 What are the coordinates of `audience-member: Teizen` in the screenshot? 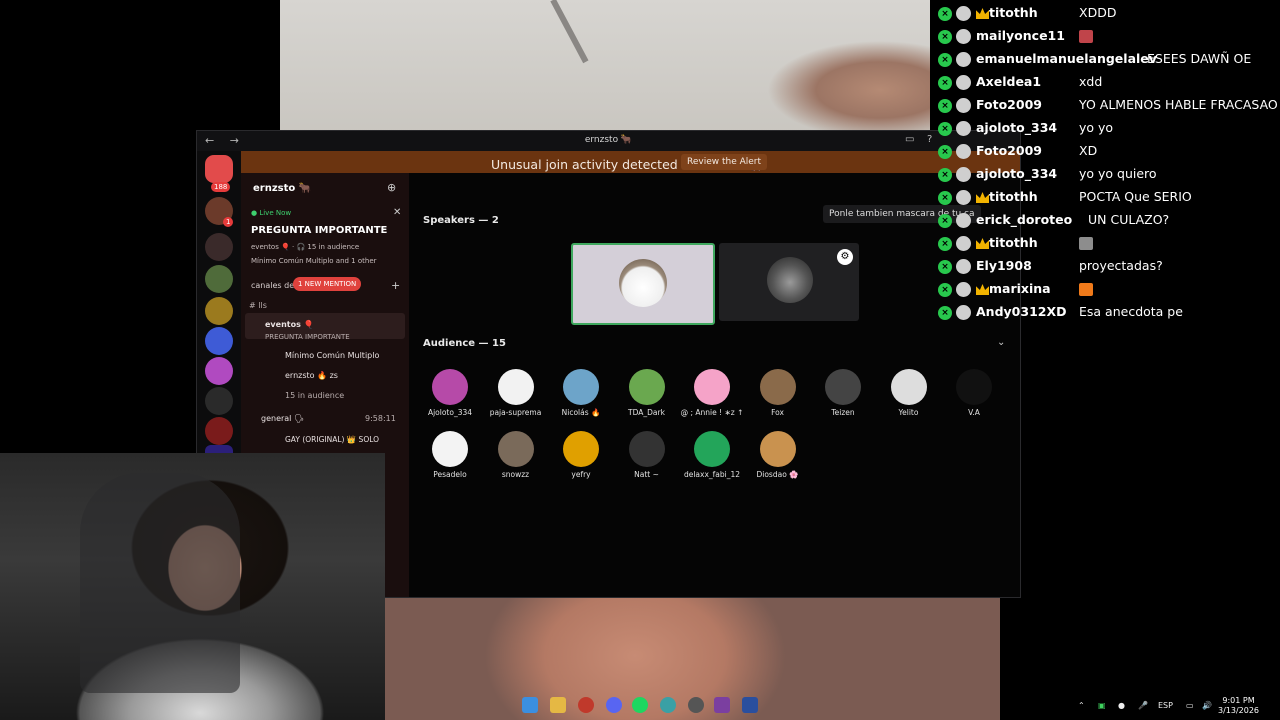 It's located at (843, 393).